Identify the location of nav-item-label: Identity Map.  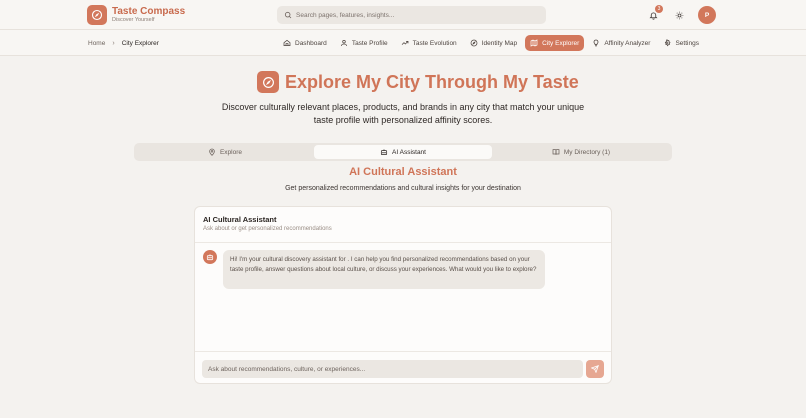
(499, 43).